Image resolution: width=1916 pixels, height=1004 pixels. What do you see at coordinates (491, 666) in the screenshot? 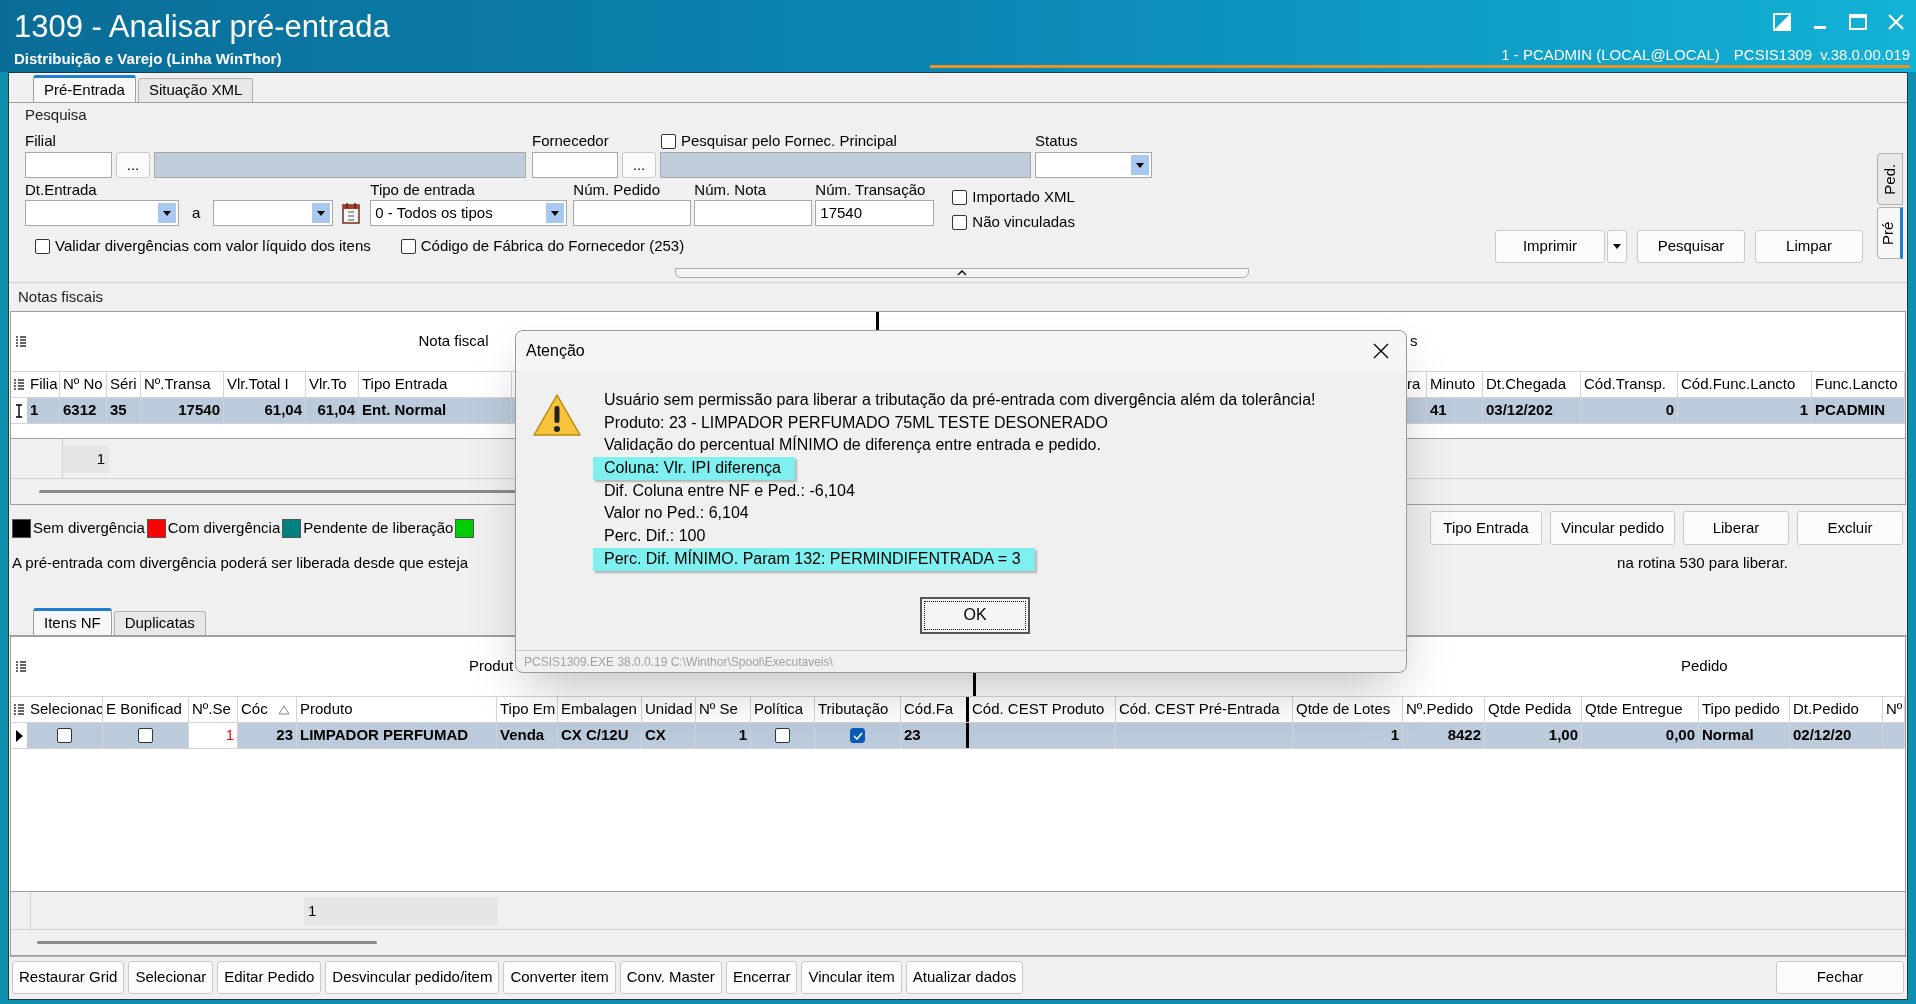
I see `band-header: Produt` at bounding box center [491, 666].